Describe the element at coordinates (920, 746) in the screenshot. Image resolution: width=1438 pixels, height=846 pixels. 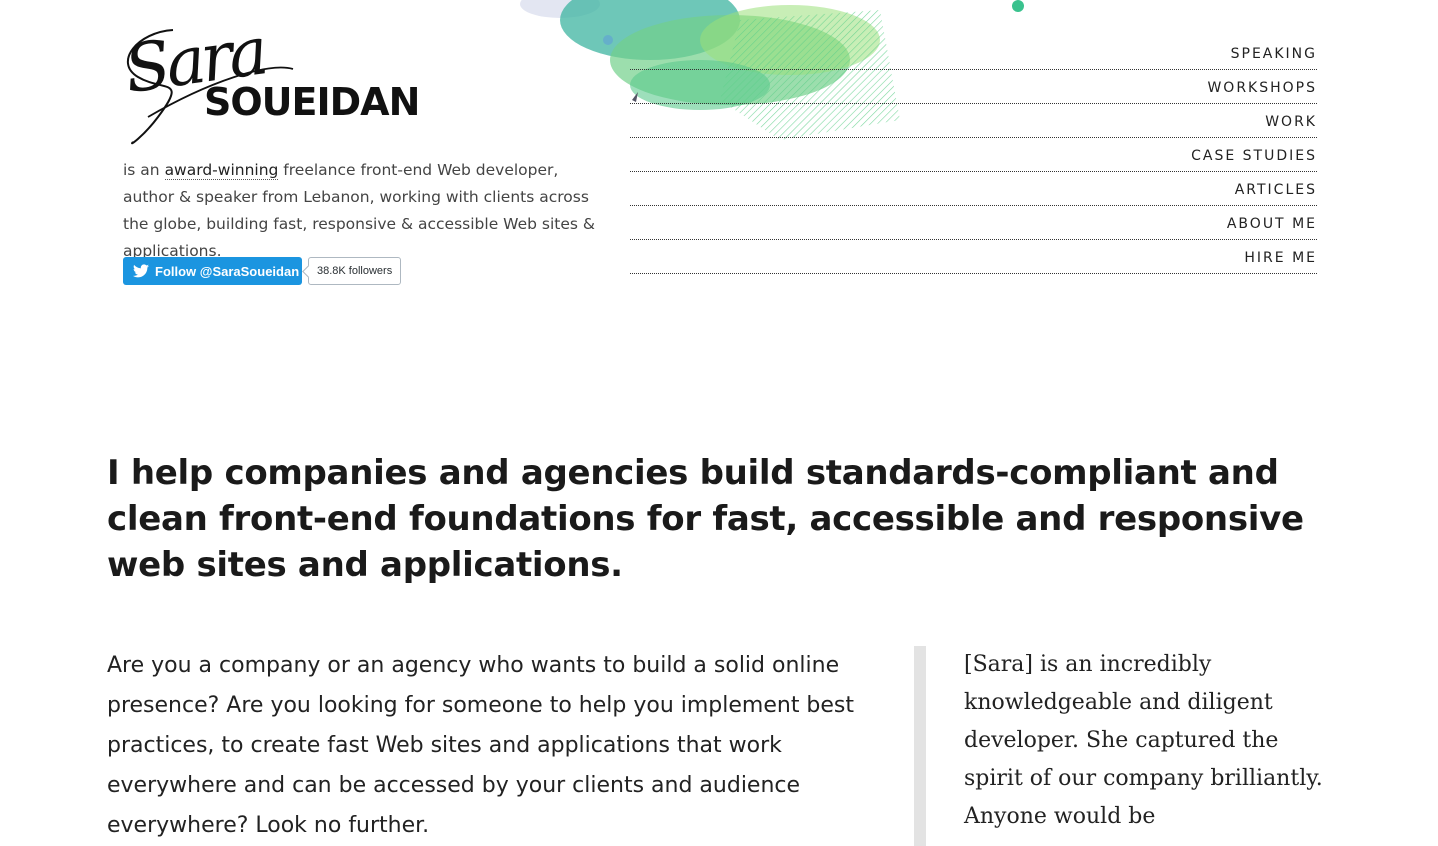
I see `quote-bar` at that location.